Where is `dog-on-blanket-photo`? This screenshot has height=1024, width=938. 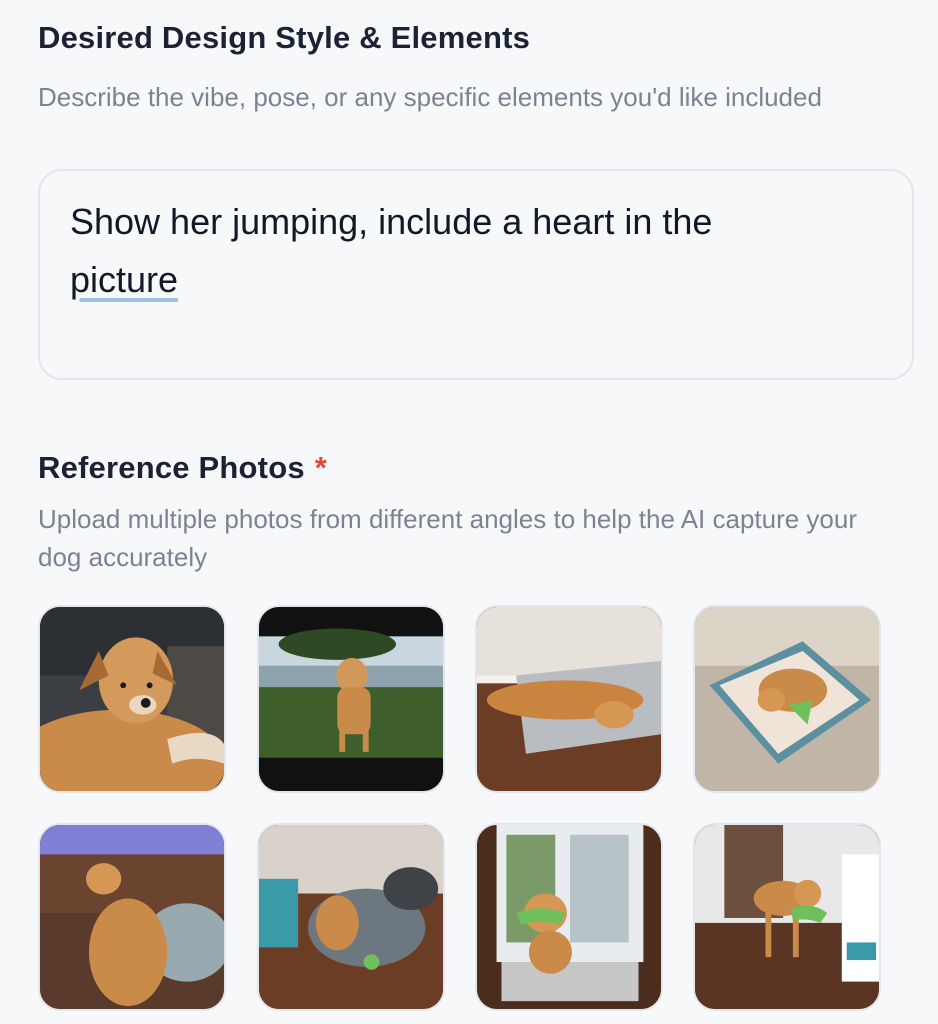 dog-on-blanket-photo is located at coordinates (569, 699).